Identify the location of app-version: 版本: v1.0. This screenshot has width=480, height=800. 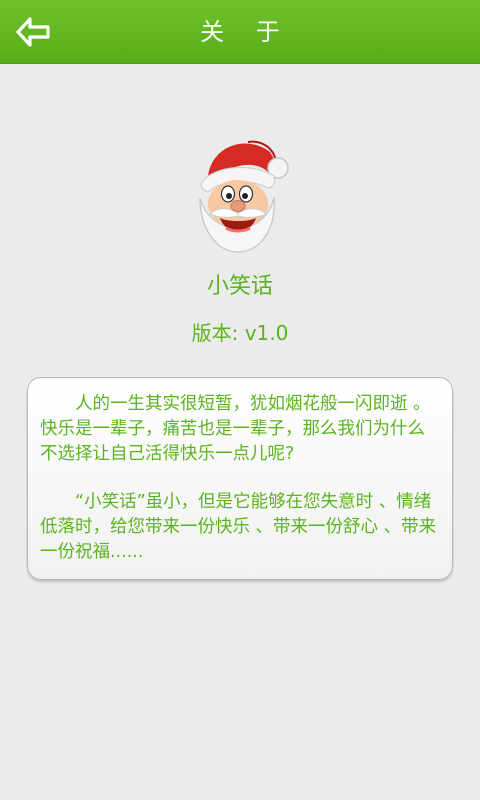
(240, 333).